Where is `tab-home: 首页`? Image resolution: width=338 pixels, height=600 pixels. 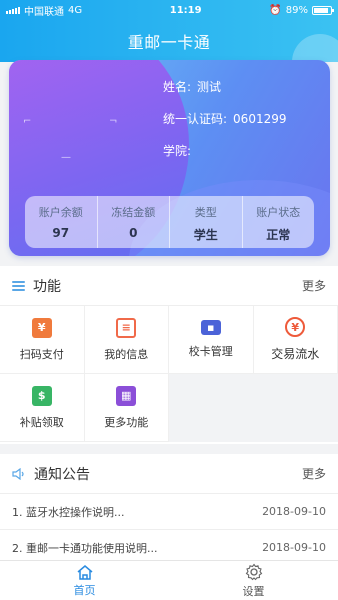 tab-home: 首页 is located at coordinates (84, 580).